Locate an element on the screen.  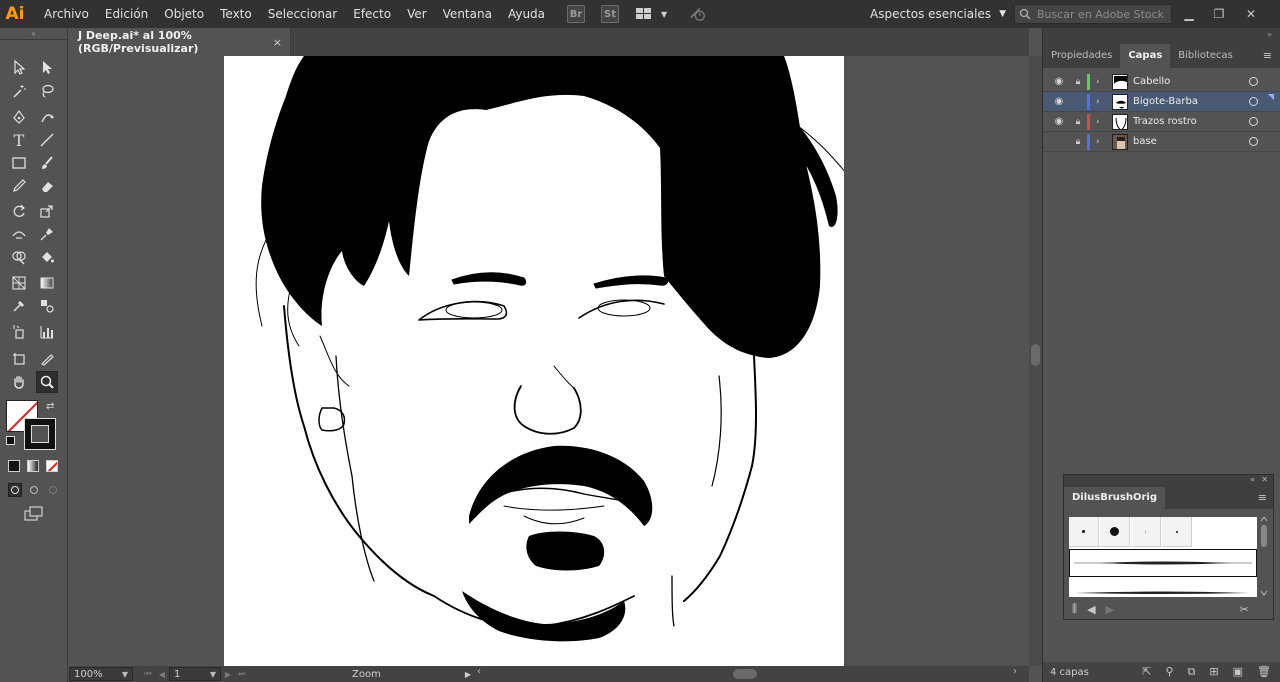
document-tab: J Deep.ai* al 100% (RGB/Previsualizar) × is located at coordinates (180, 42).